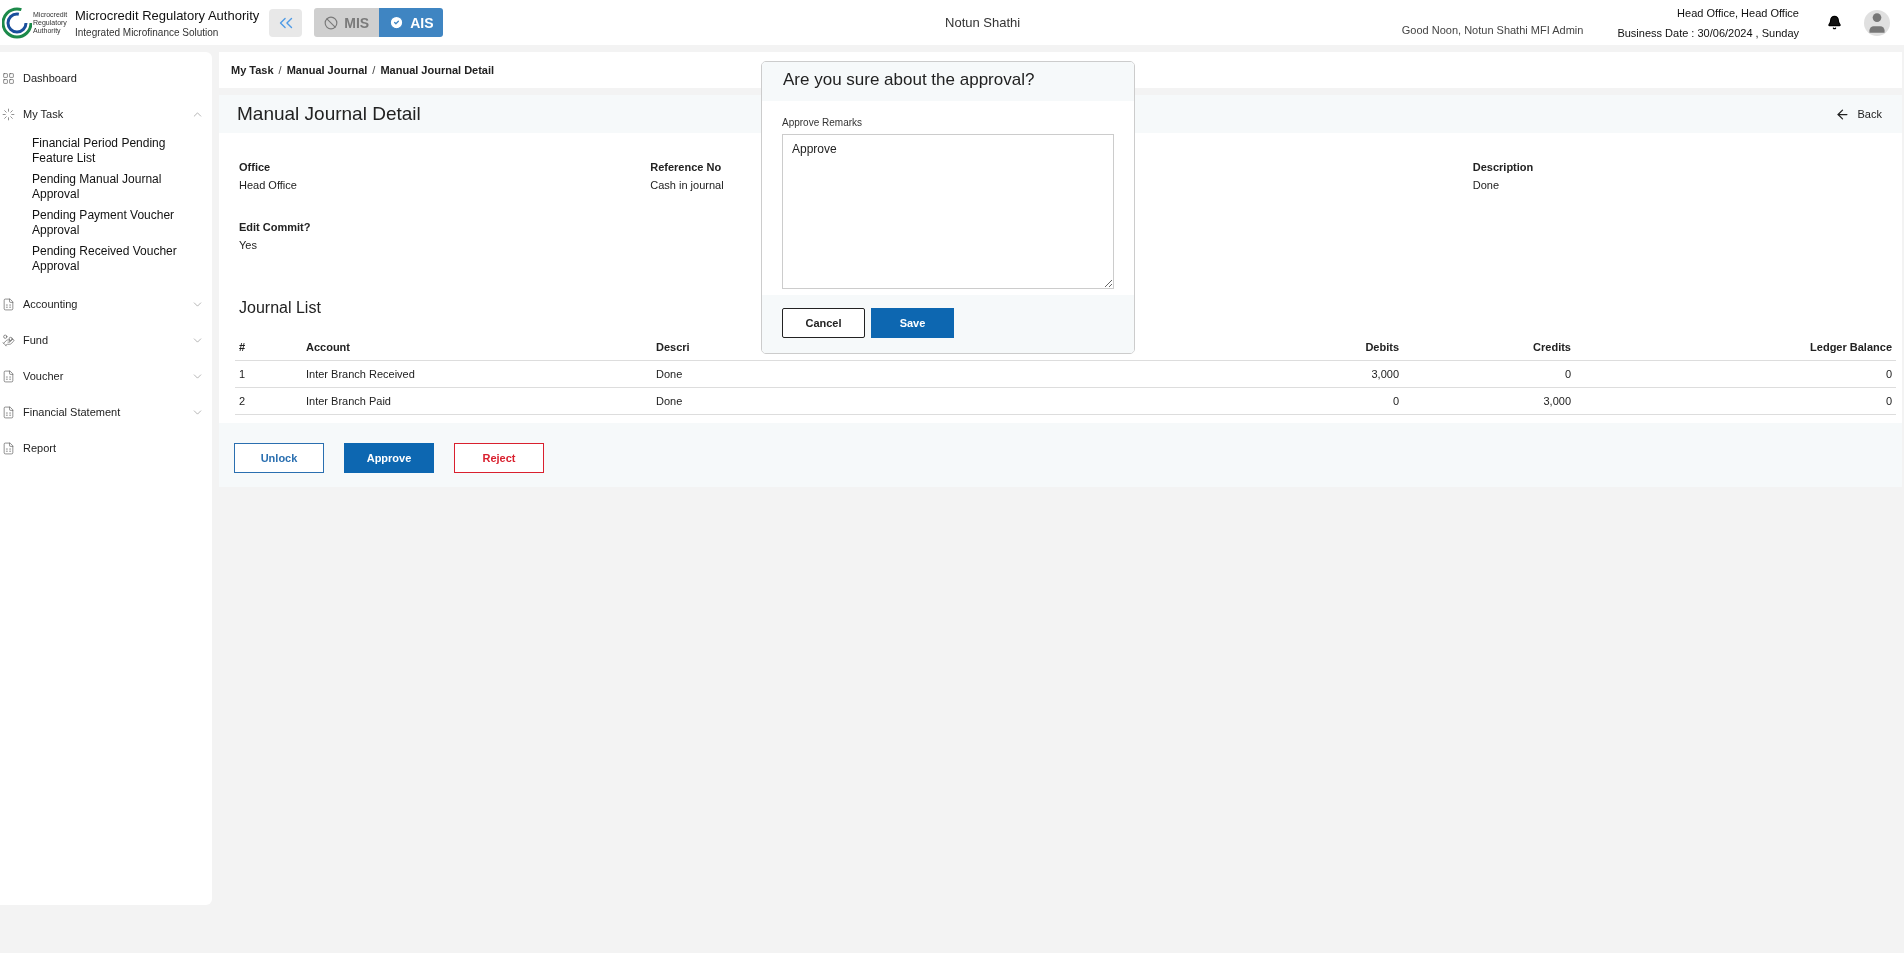 The image size is (1904, 953). I want to click on back-link: Back, so click(1858, 114).